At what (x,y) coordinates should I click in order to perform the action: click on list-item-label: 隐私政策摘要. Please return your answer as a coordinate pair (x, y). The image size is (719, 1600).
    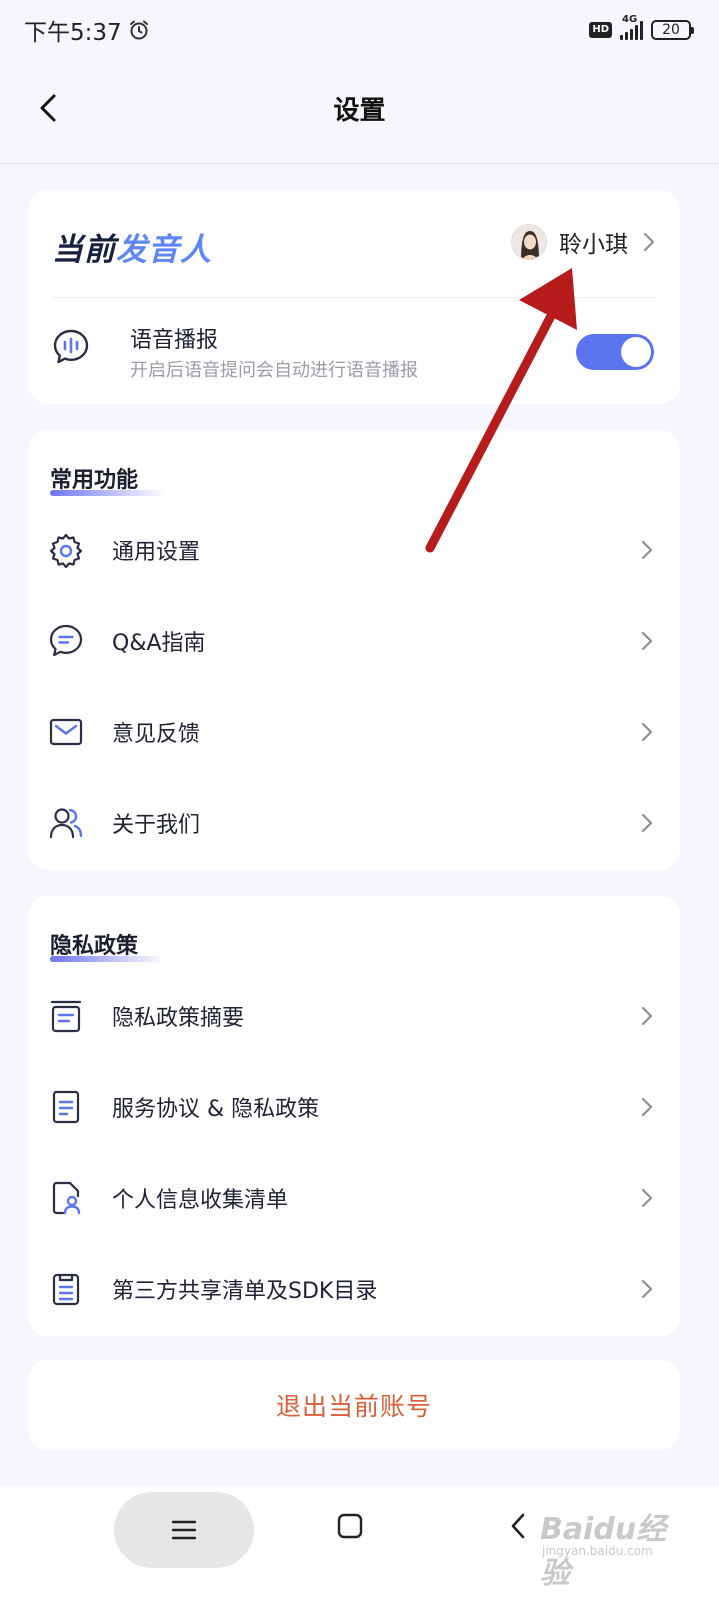
    Looking at the image, I should click on (178, 1018).